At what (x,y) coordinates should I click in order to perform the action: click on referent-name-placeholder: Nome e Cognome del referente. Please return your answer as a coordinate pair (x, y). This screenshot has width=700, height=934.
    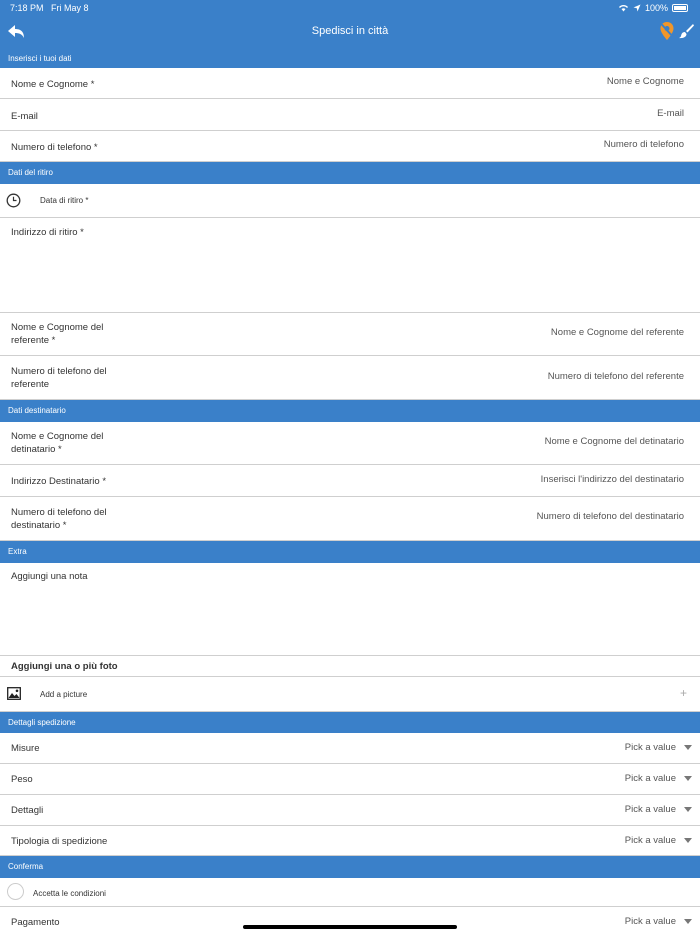
    Looking at the image, I should click on (617, 332).